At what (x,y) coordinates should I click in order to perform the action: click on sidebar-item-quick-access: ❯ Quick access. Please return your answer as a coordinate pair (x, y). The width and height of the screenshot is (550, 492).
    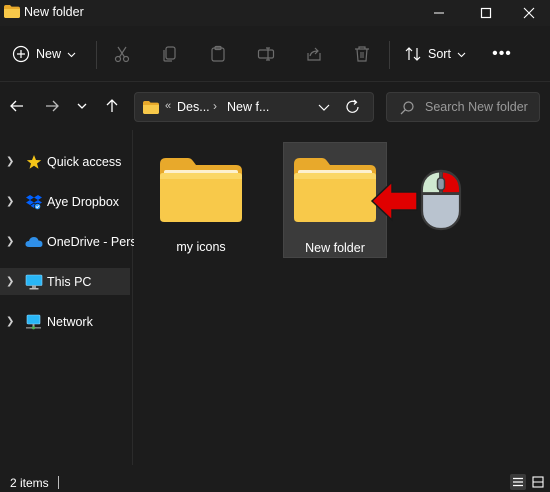
    Looking at the image, I should click on (65, 161).